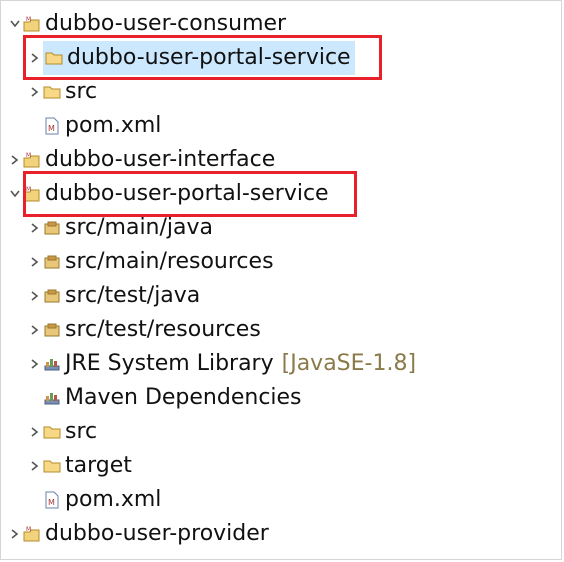 This screenshot has height=562, width=564. I want to click on tree-item-label: src/test/java, so click(133, 295).